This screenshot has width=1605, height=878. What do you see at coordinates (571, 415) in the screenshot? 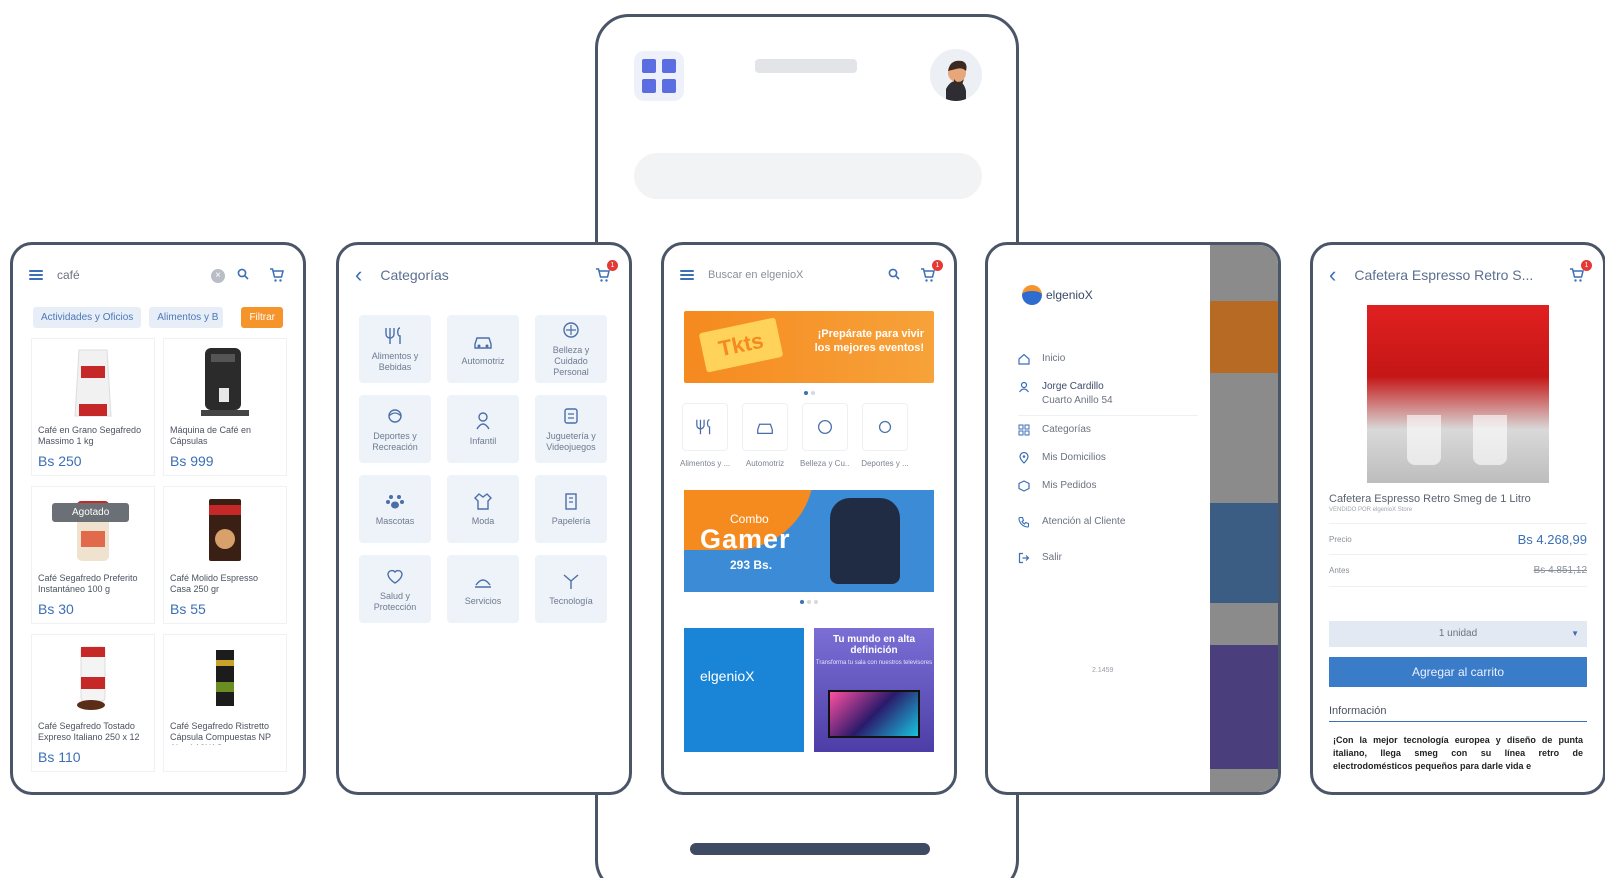
I see `toy-icon` at bounding box center [571, 415].